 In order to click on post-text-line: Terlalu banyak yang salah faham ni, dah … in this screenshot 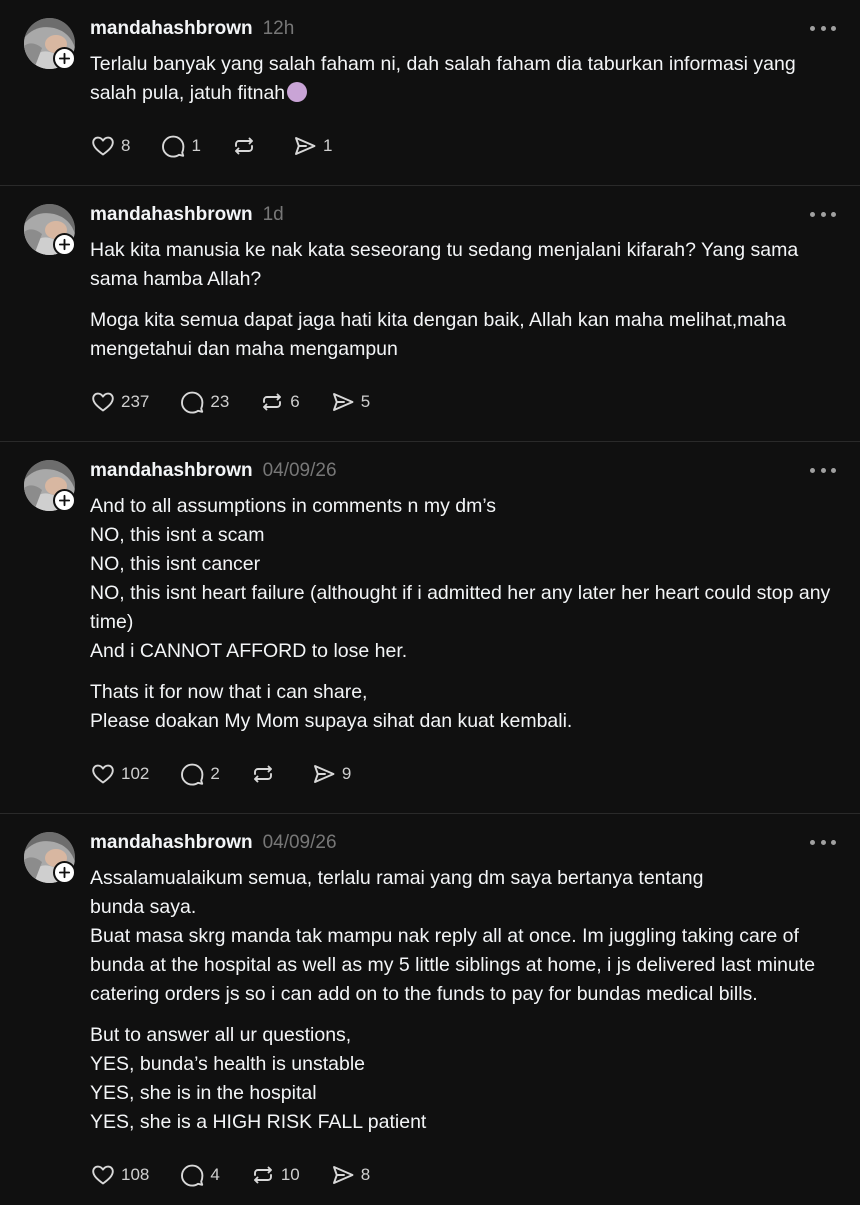, I will do `click(463, 79)`.